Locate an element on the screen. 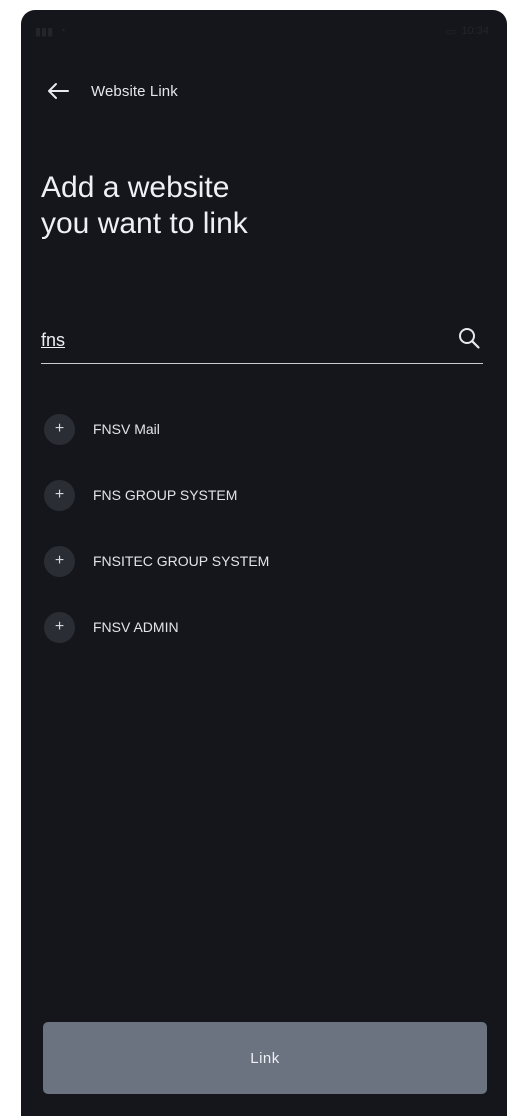 The height and width of the screenshot is (1116, 520). header: Website Link is located at coordinates (111, 91).